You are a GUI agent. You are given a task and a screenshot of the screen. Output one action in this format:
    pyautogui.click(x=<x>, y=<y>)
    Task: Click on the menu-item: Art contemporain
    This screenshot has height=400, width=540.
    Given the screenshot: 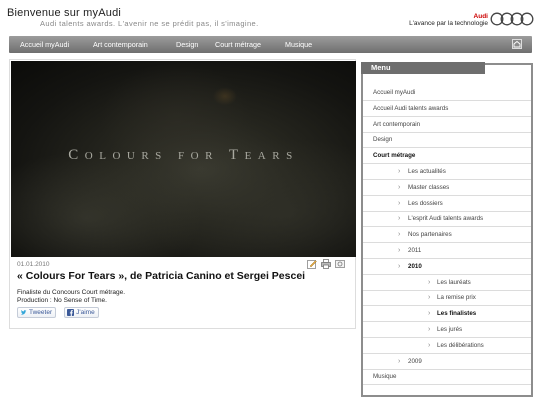 What is the action you would take?
    pyautogui.click(x=447, y=125)
    